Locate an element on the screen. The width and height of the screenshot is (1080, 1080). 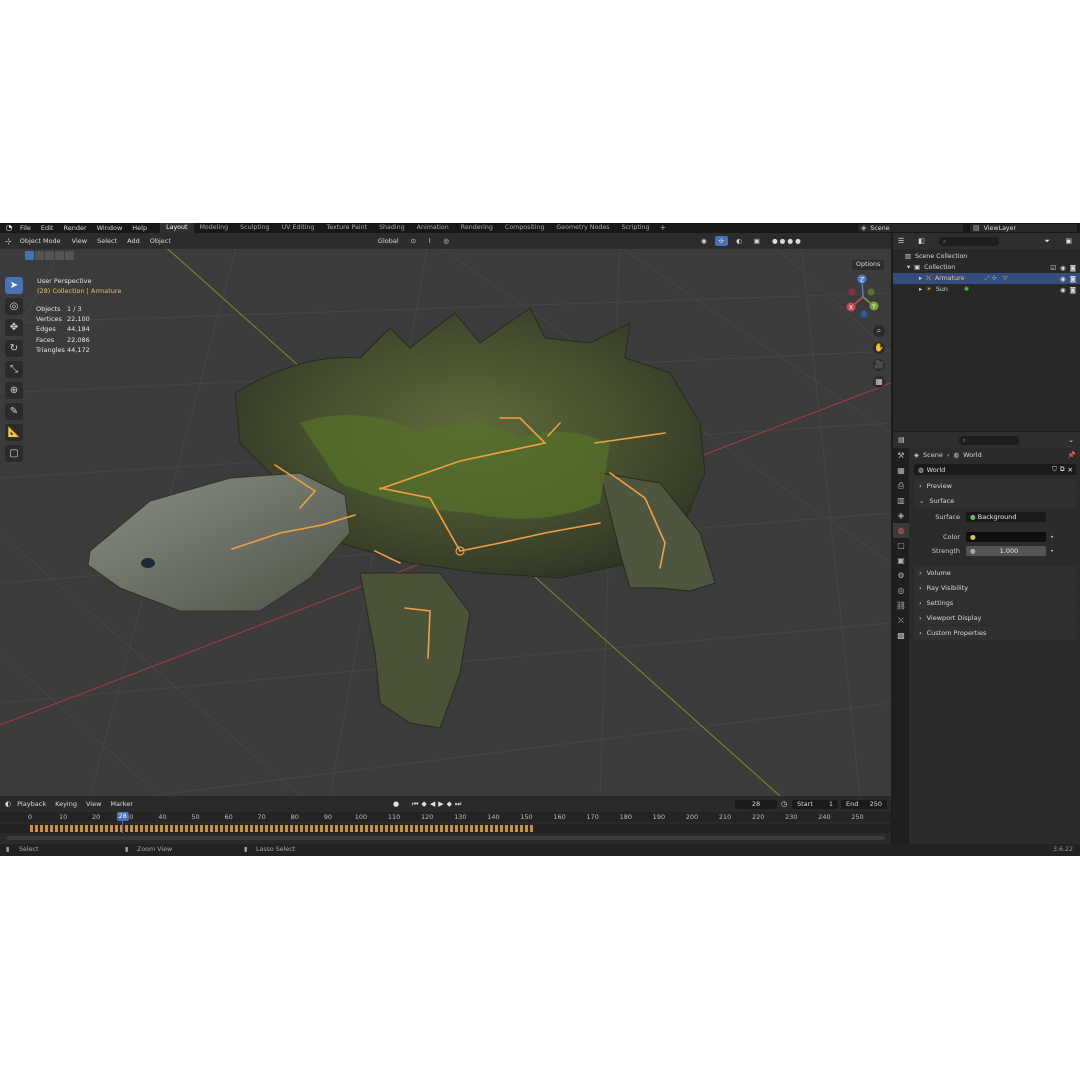
tab-shading: Shading is located at coordinates (392, 228).